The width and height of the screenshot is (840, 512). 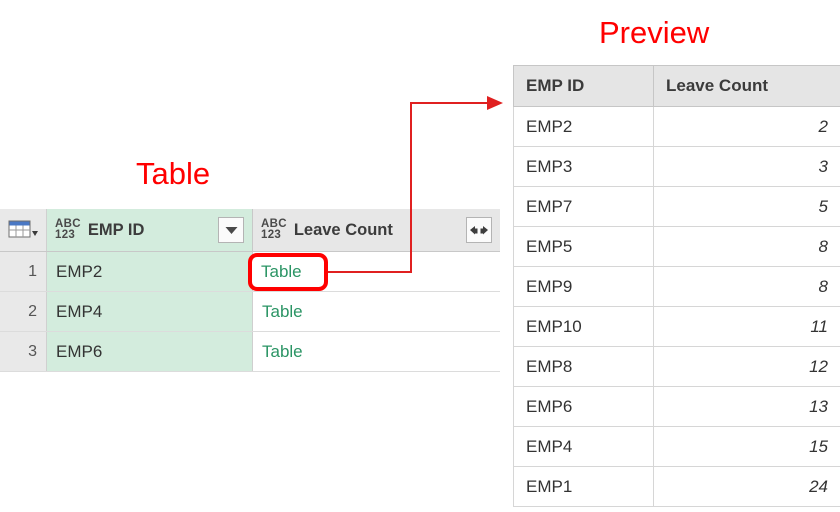 I want to click on query-header-row: ABC 123 EMP ID ABC 123 Leave Count, so click(x=250, y=230).